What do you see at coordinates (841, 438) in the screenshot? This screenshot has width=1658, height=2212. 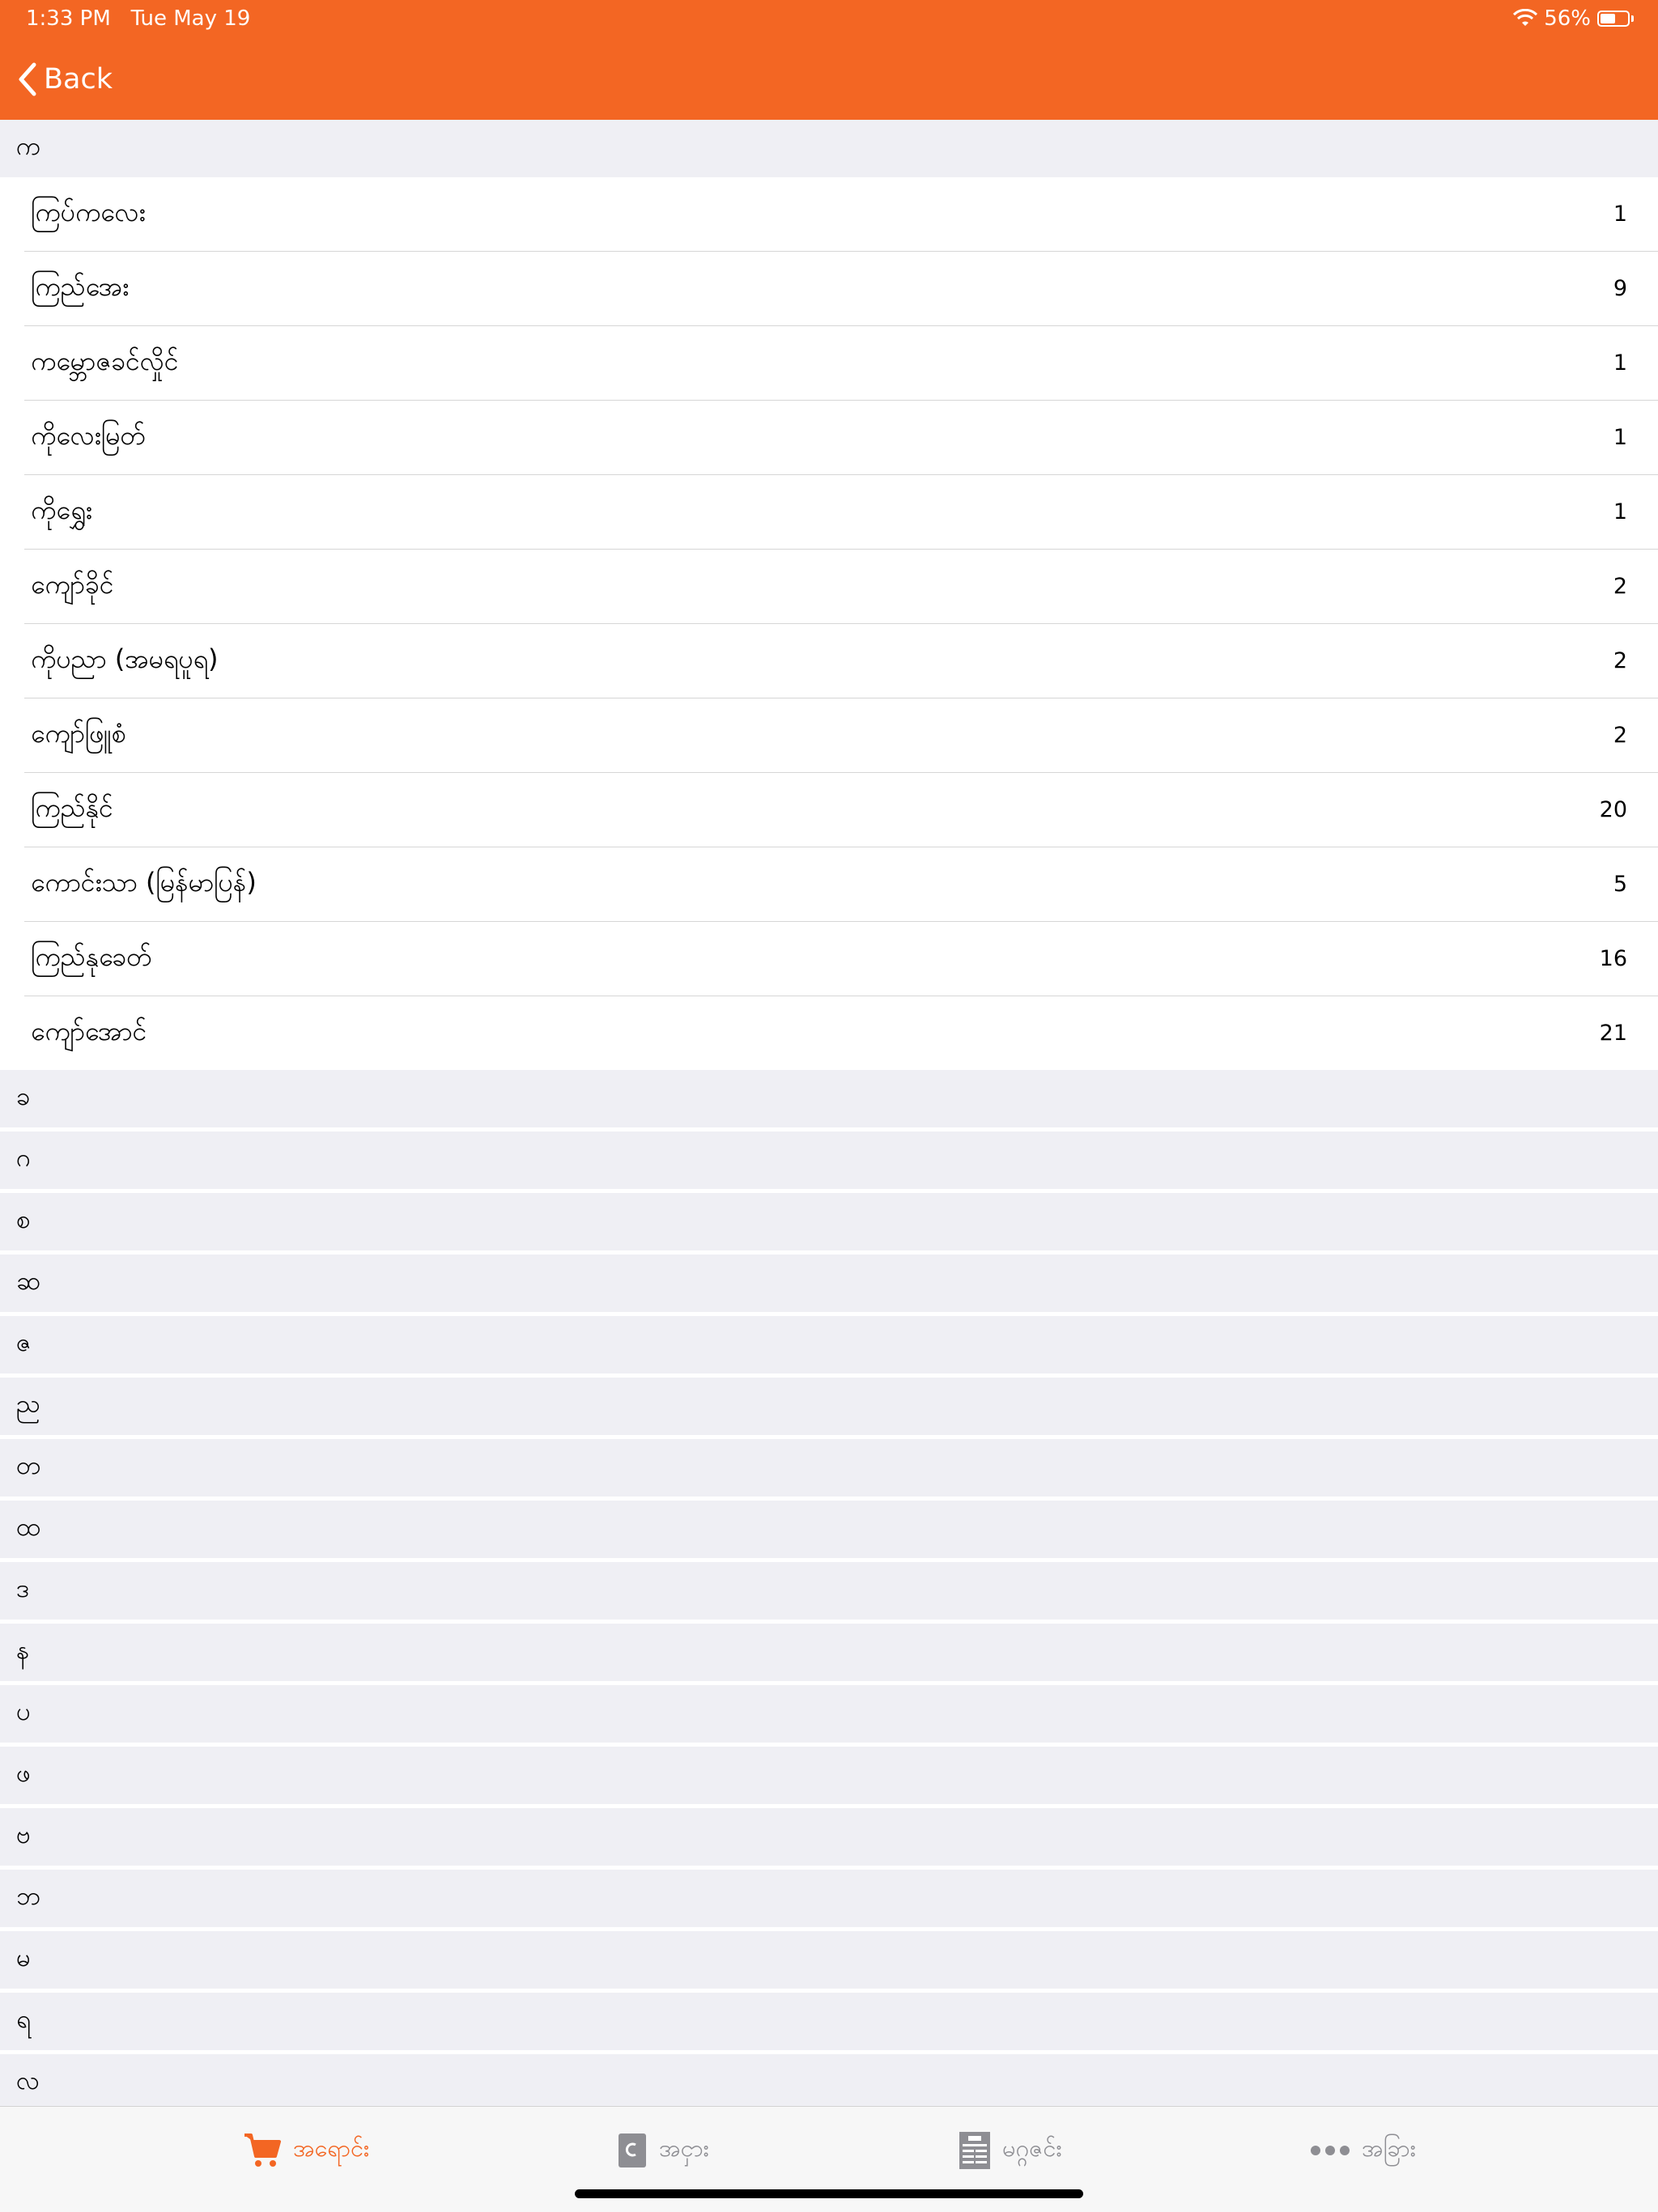 I see `author-row: ကိုလေးမြတ် 1` at bounding box center [841, 438].